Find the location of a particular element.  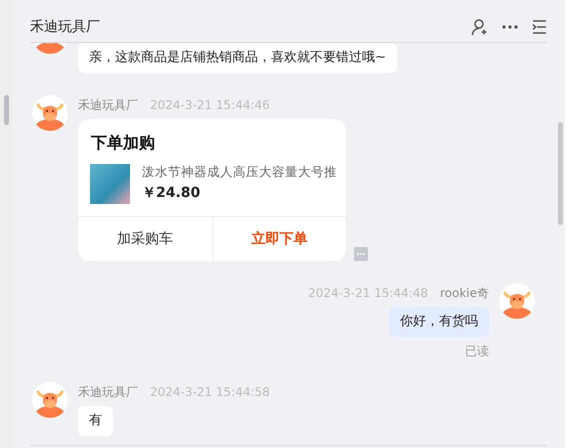

timestamp: 2024-3-21 15:44:48 is located at coordinates (368, 293).